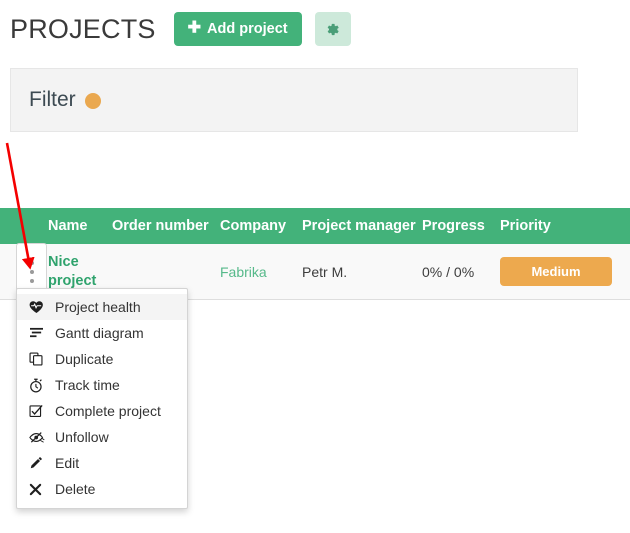 The image size is (630, 533). Describe the element at coordinates (461, 226) in the screenshot. I see `column-header-progress: Progress` at that location.